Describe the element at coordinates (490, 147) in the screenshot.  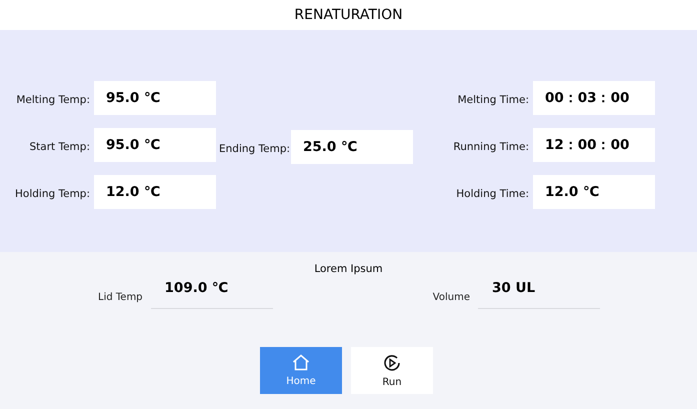
I see `field-label: Running Time:` at that location.